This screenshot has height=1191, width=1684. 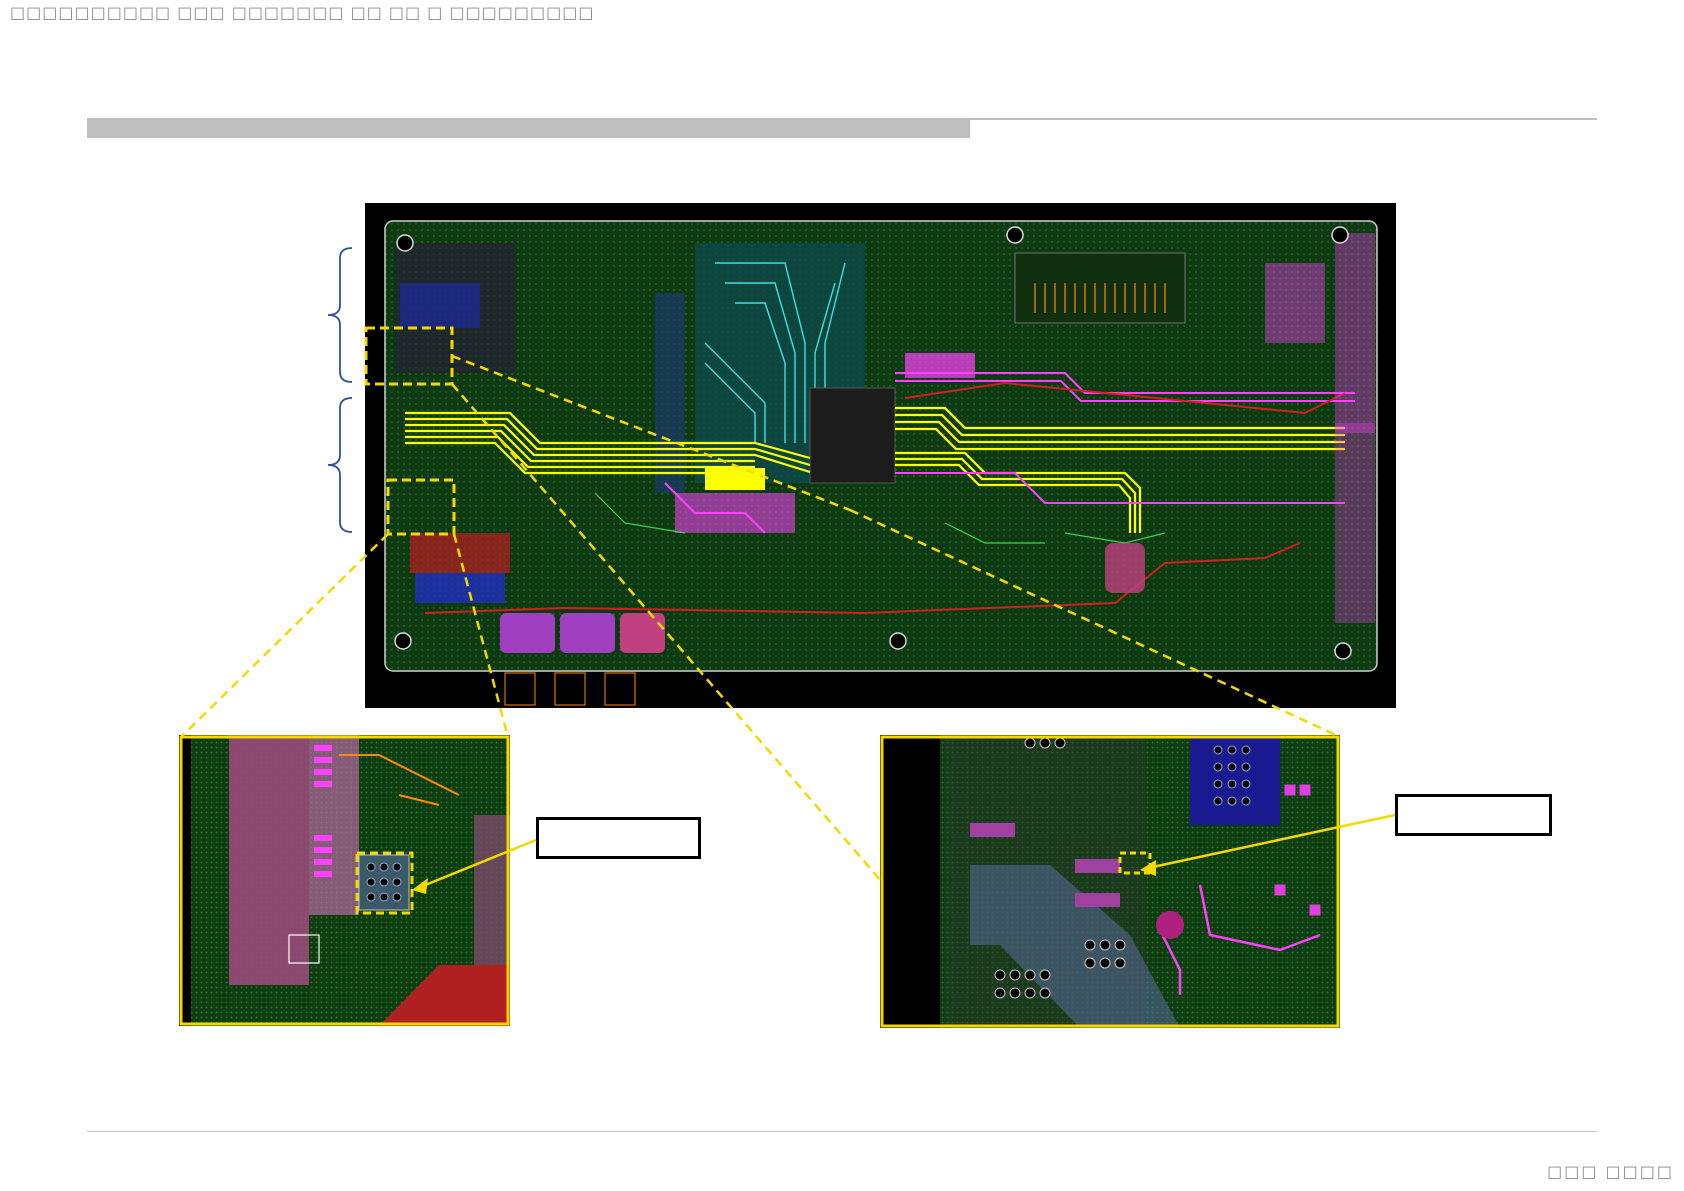 I want to click on header-text: □□□□□□□□□□ □□□ □□□□□□□ □□ □□ □ □□□□□□□□□, so click(x=302, y=12).